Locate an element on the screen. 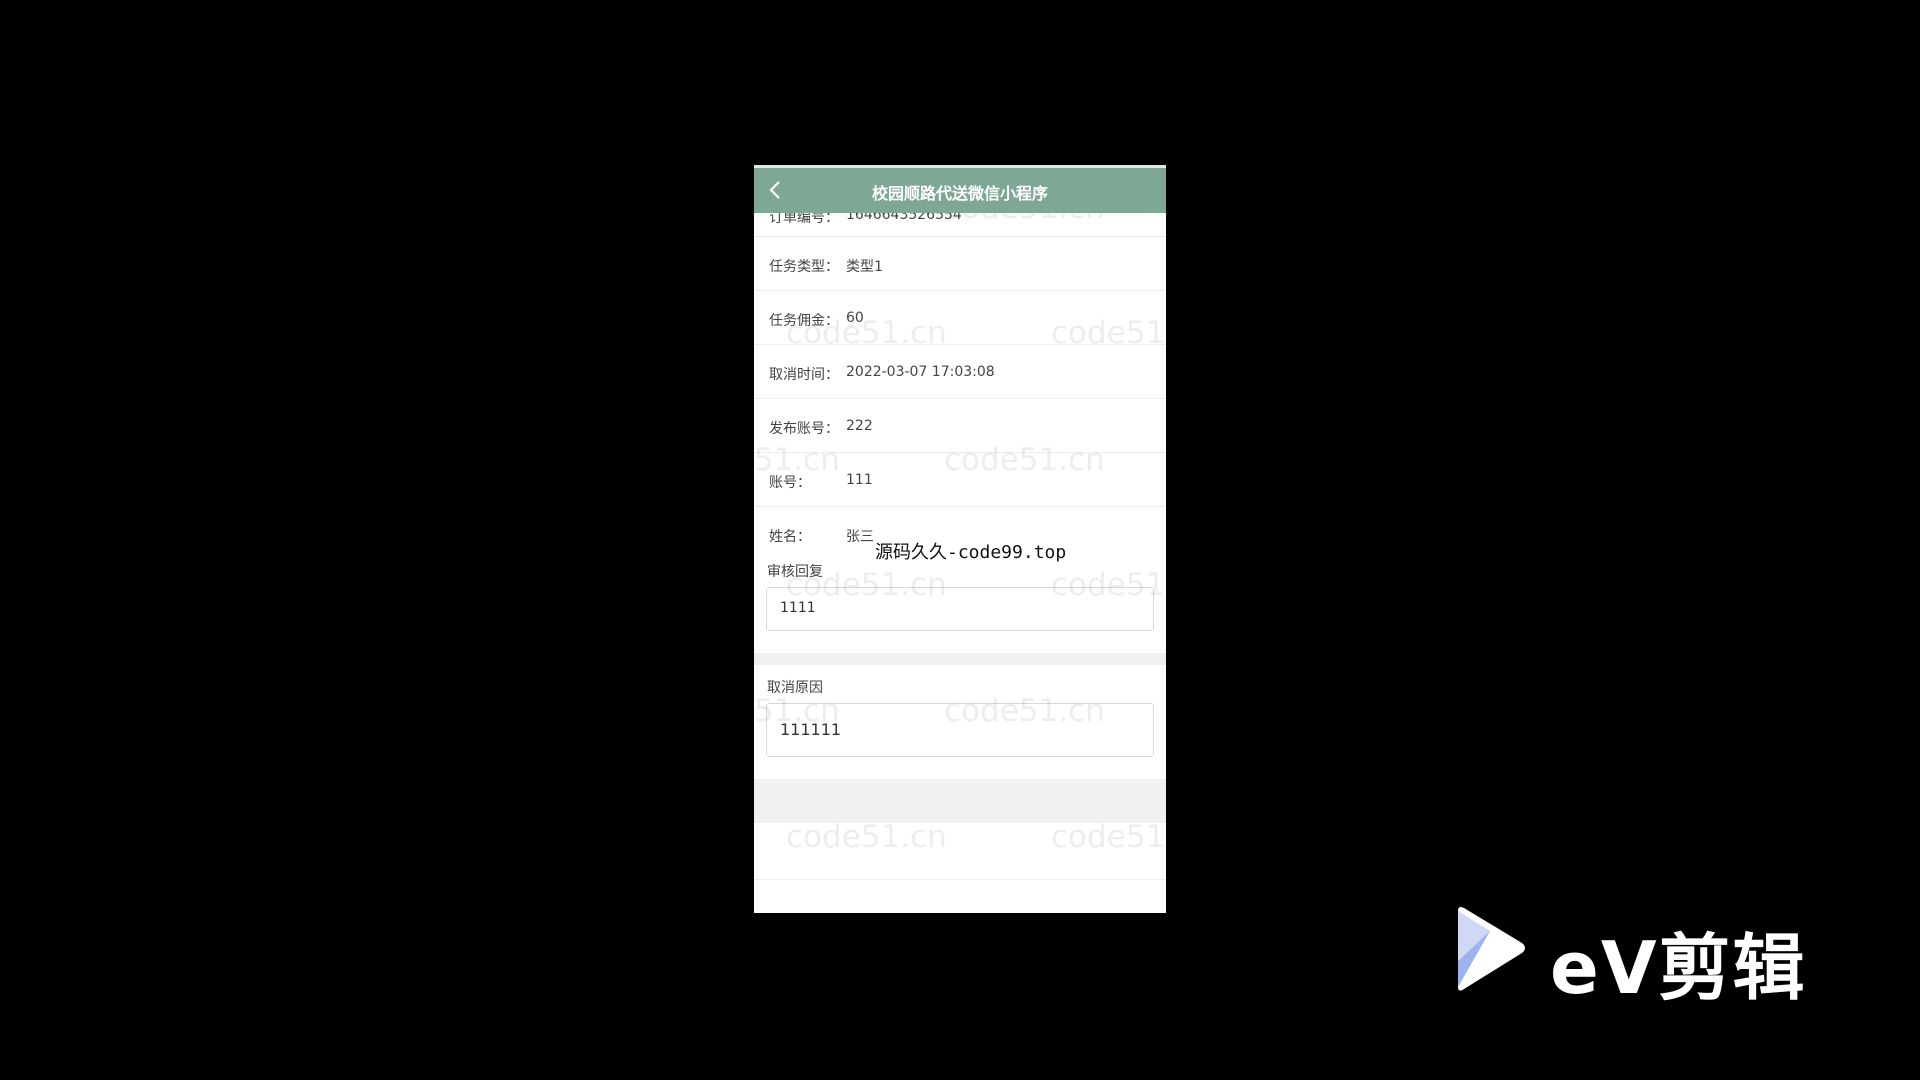 This screenshot has width=1920, height=1080. row-value: 222 is located at coordinates (859, 426).